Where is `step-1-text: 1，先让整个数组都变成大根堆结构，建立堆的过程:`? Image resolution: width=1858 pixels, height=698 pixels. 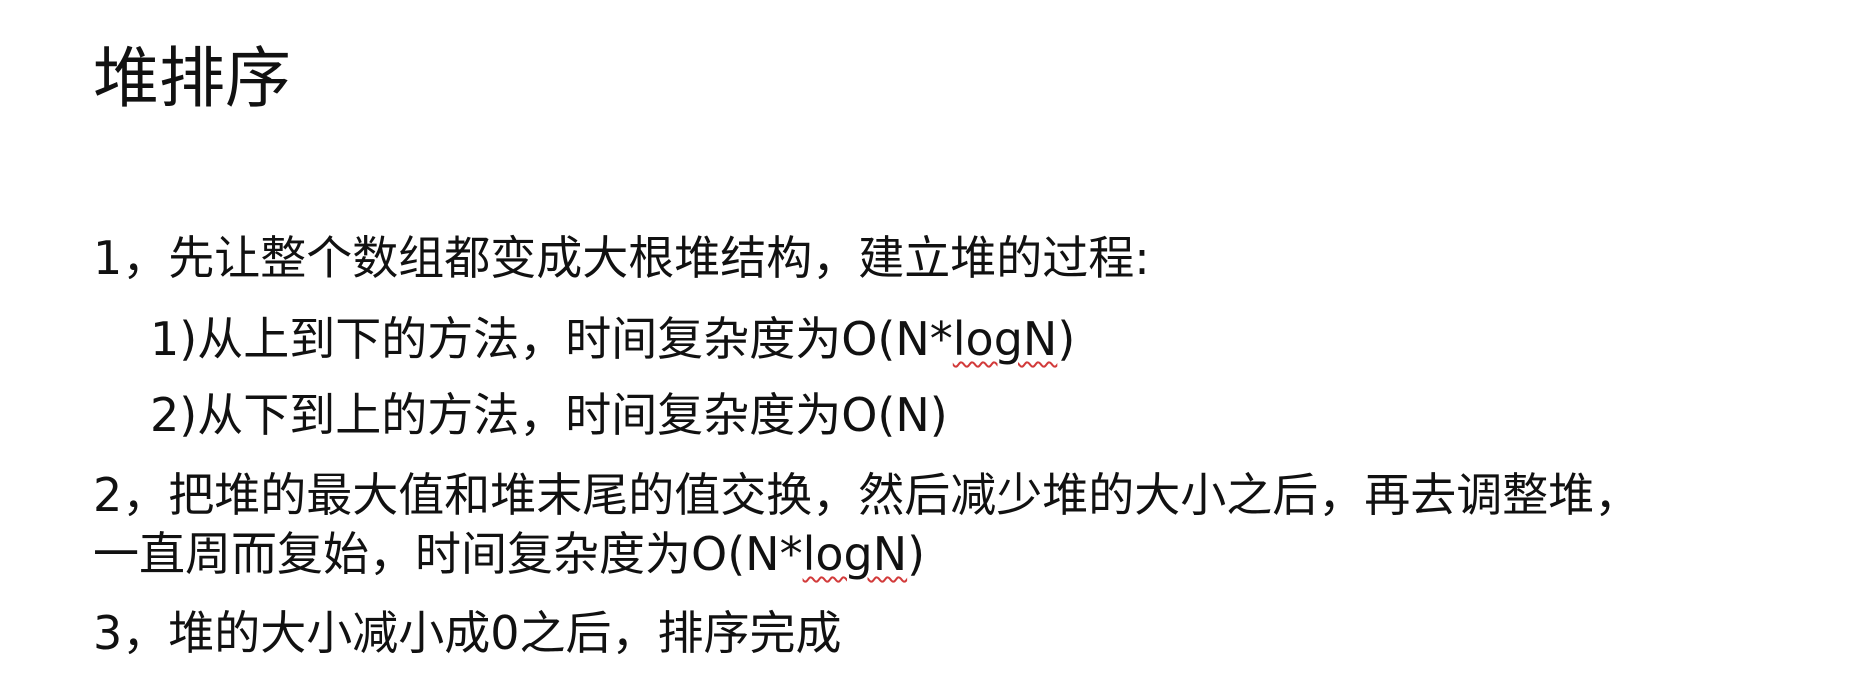
step-1-text: 1，先让整个数组都变成大根堆结构，建立堆的过程: is located at coordinates (621, 258).